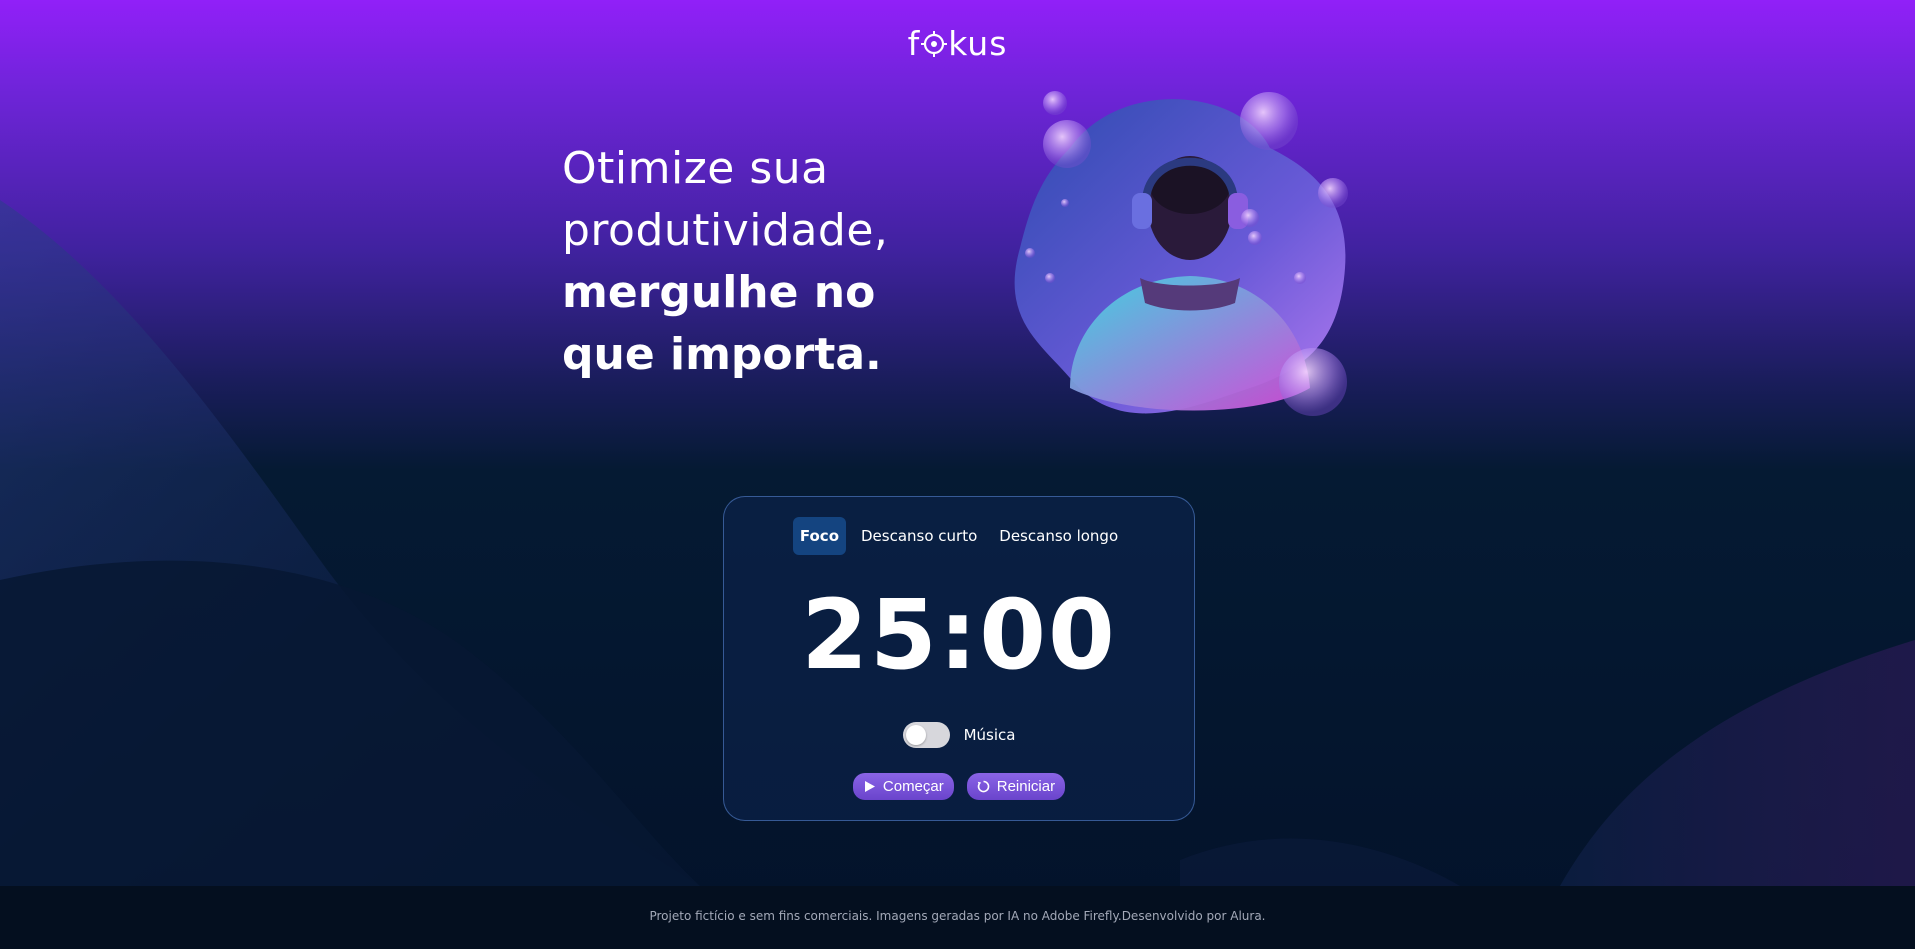 This screenshot has height=949, width=1915. What do you see at coordinates (978, 43) in the screenshot?
I see `logo-suffix: kus` at bounding box center [978, 43].